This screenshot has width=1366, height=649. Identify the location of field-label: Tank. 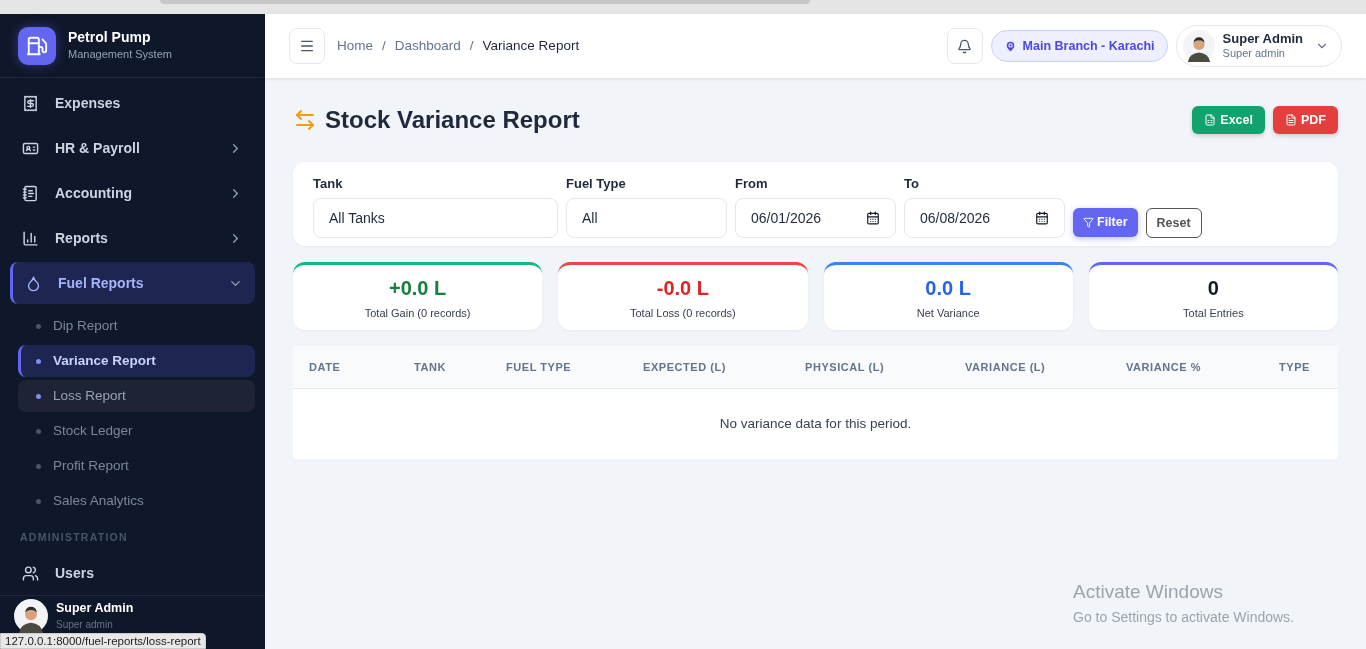
(328, 183).